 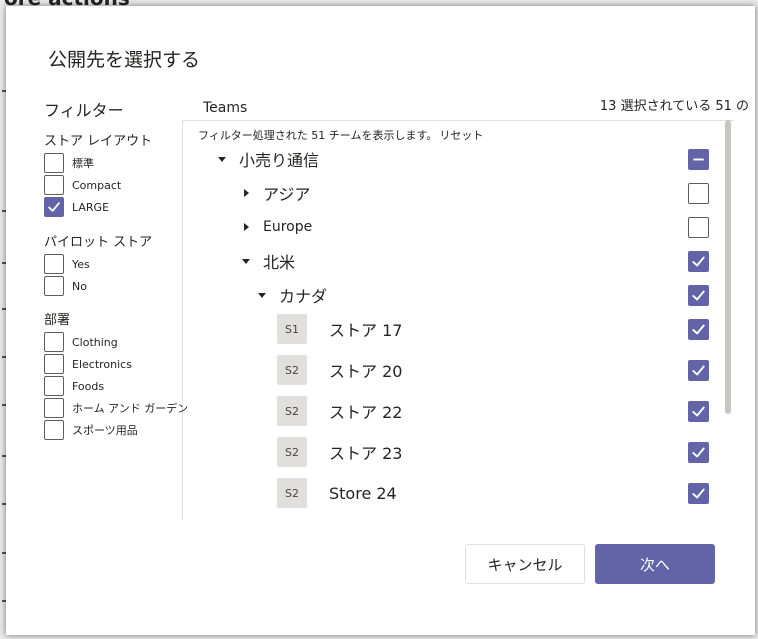 I want to click on filter-option: 標準, so click(x=98, y=163).